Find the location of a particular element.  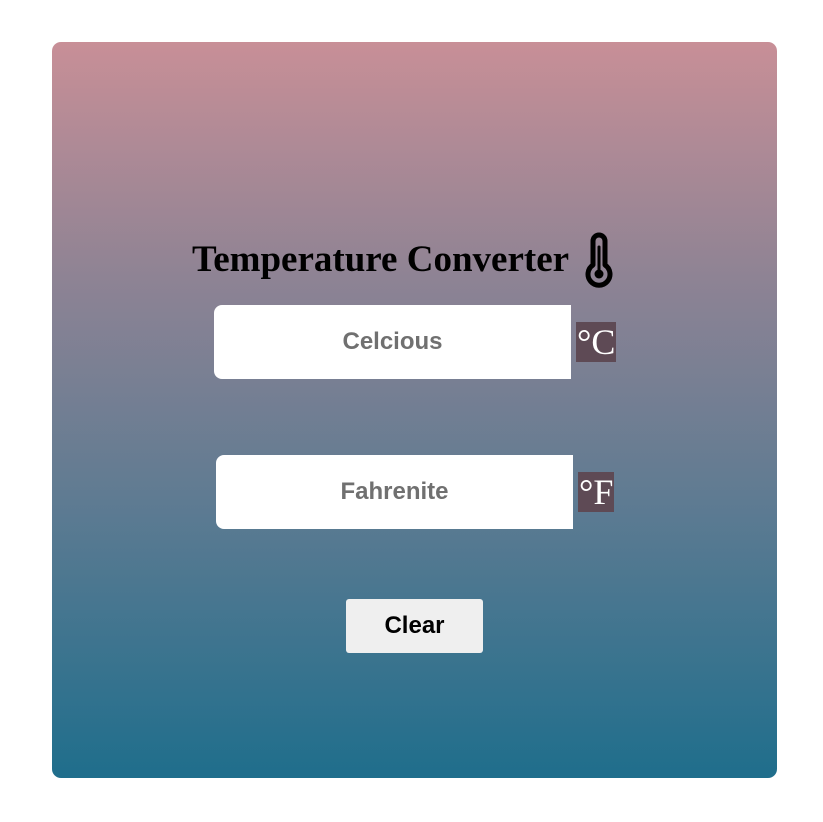

page-title: Temperature Converter is located at coordinates (380, 259).